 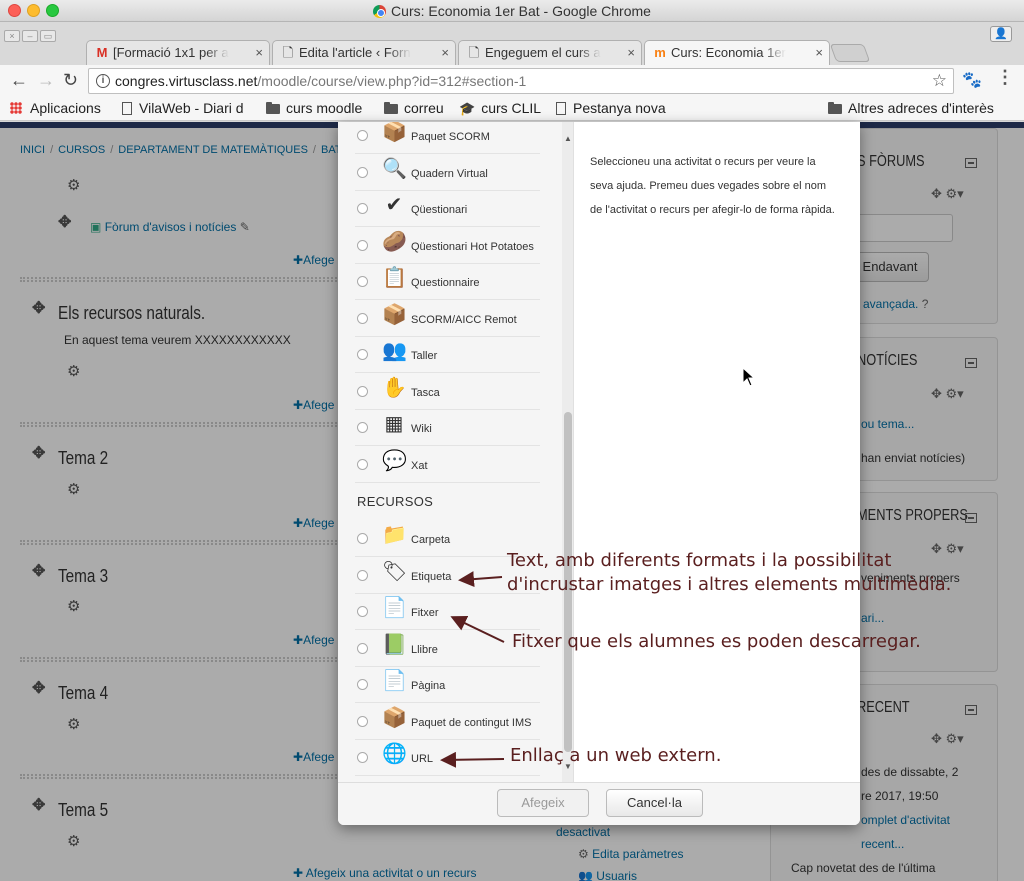 What do you see at coordinates (355, 52) in the screenshot?
I see `tab-label: Edita l'article ‹ Forn` at bounding box center [355, 52].